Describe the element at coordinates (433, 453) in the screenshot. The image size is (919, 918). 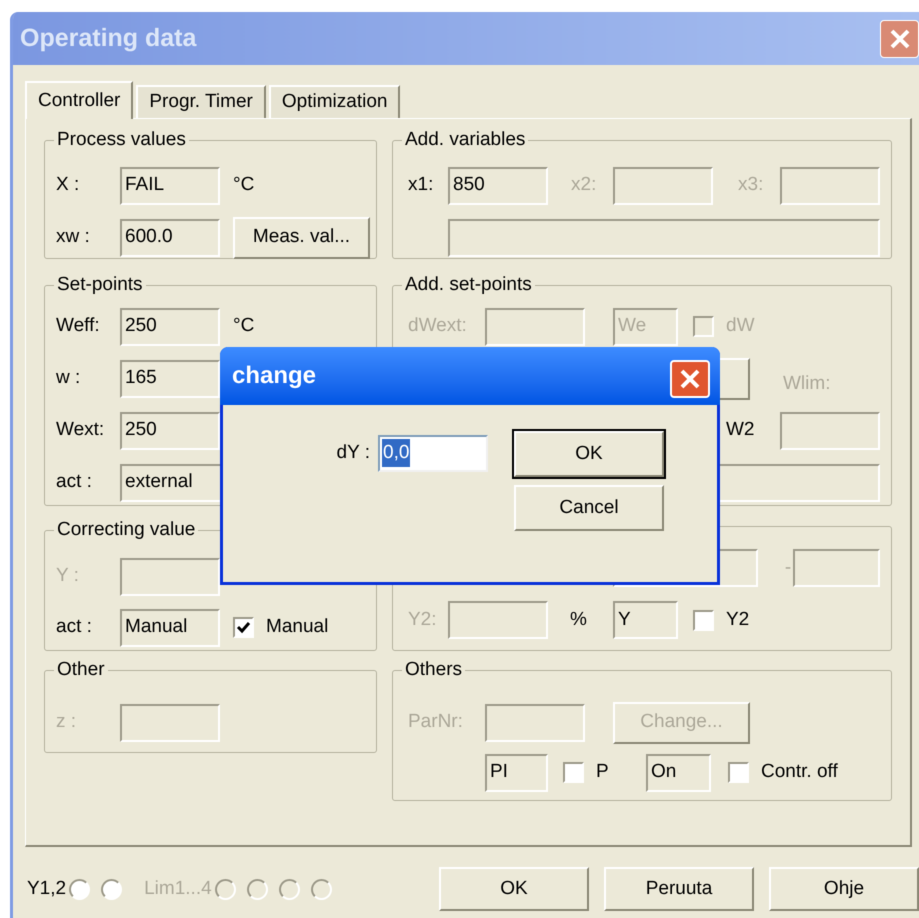
I see `input-field: 0,0` at that location.